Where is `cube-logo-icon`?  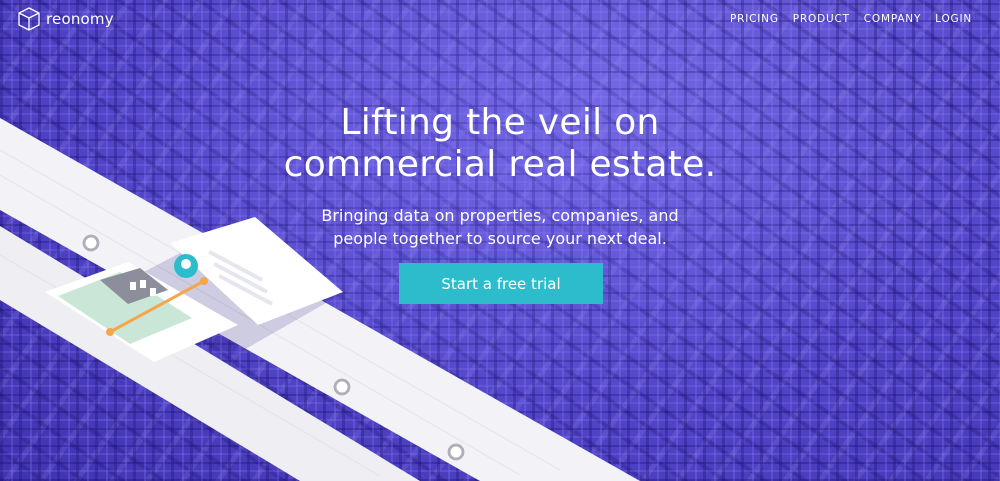
cube-logo-icon is located at coordinates (29, 19).